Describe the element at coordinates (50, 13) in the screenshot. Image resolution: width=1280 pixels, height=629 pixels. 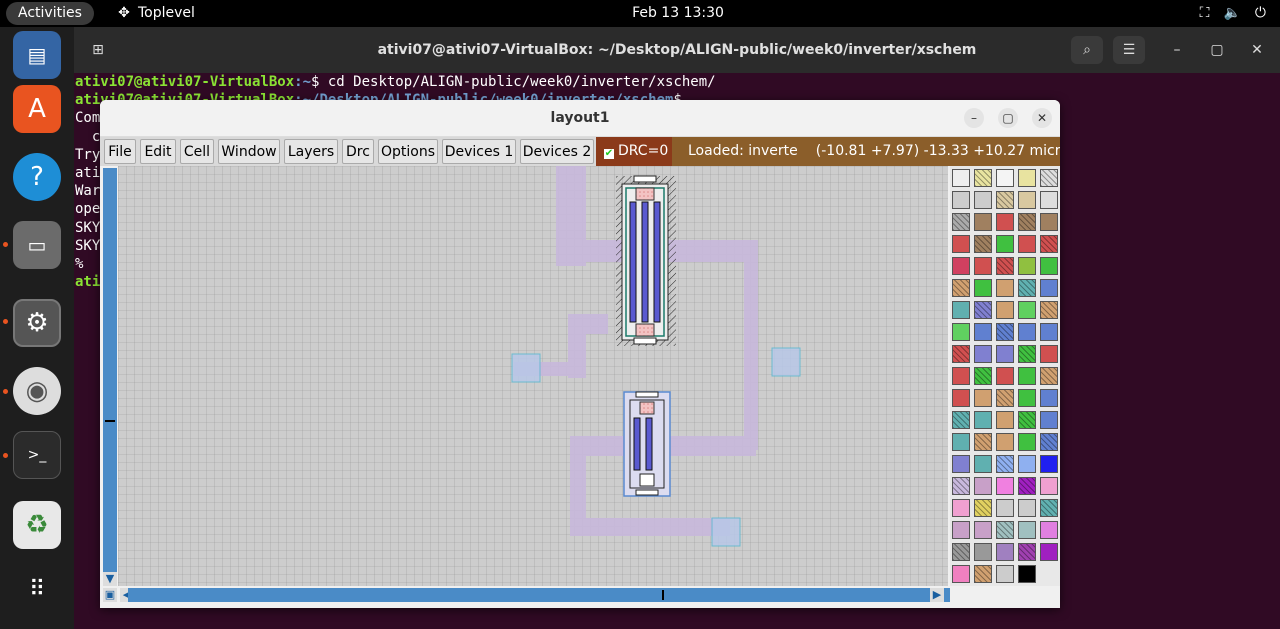
I see `activities-button: Activities` at that location.